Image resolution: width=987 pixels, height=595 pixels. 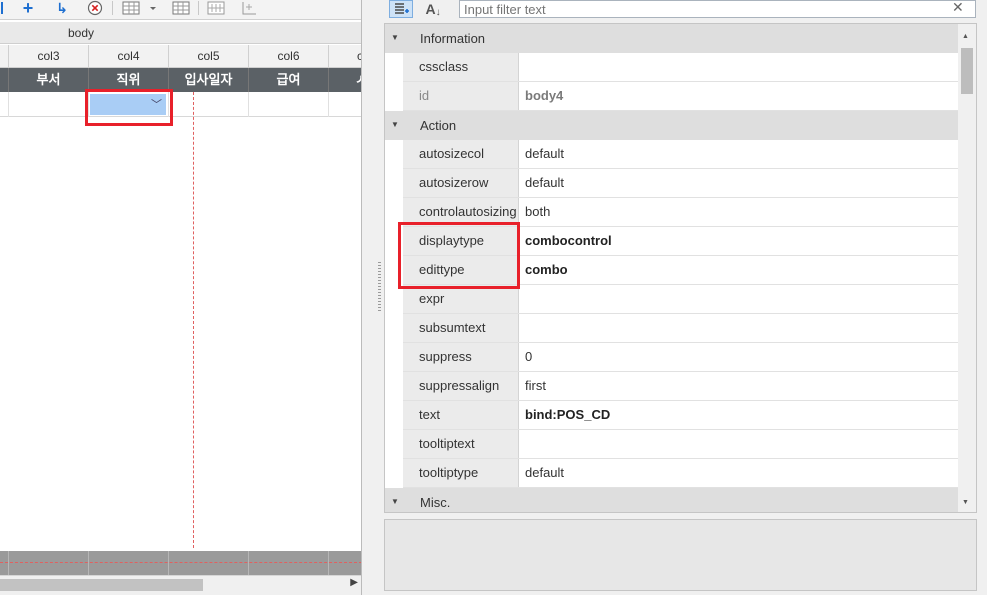 What do you see at coordinates (139, 8) in the screenshot?
I see `grid-dropdown-icon` at bounding box center [139, 8].